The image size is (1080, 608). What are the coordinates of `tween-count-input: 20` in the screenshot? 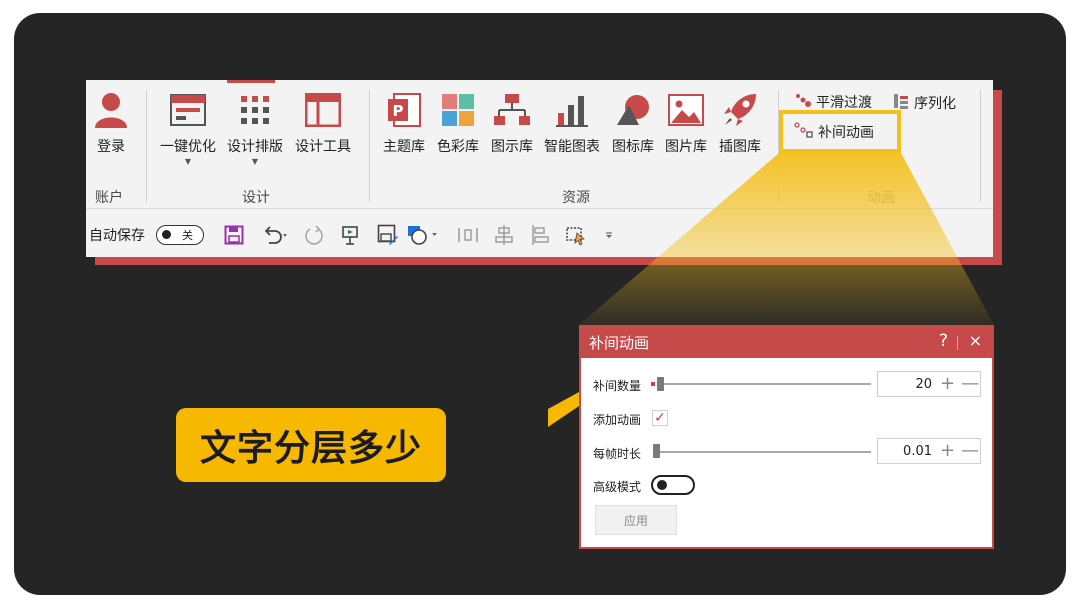 It's located at (905, 384).